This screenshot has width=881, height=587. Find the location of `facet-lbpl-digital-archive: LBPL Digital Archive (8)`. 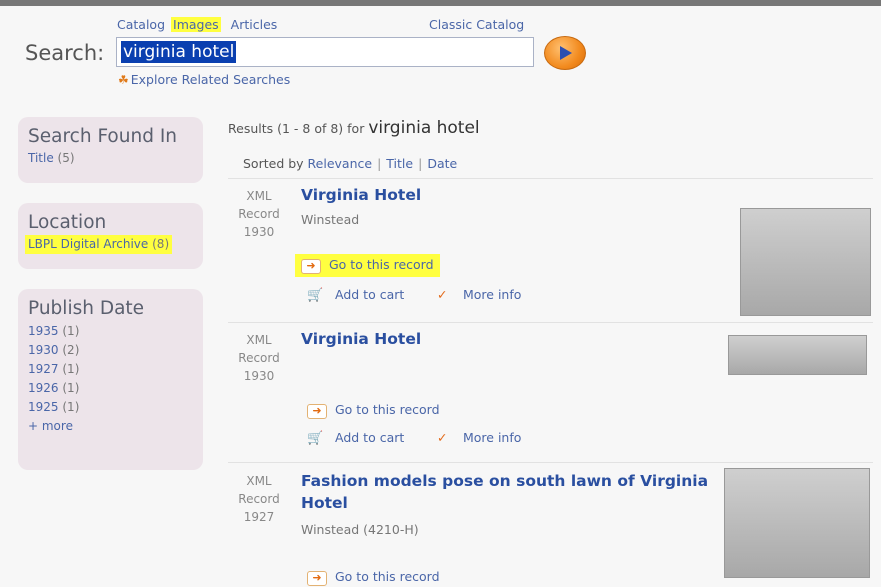

facet-lbpl-digital-archive: LBPL Digital Archive (8) is located at coordinates (109, 244).